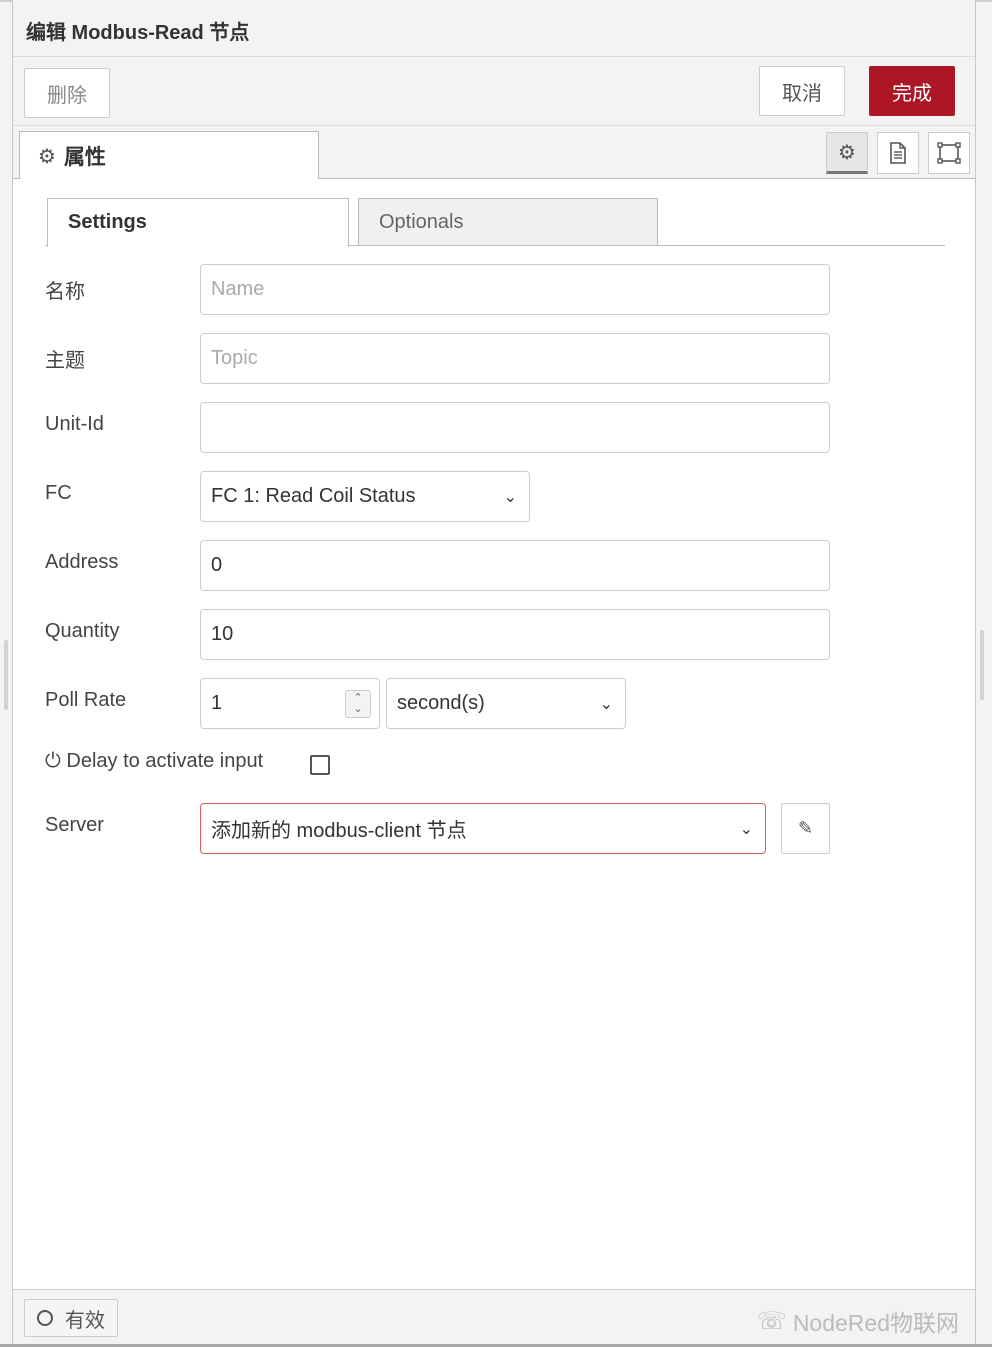 This screenshot has height=1347, width=992. I want to click on enabled-label: 有效, so click(85, 1320).